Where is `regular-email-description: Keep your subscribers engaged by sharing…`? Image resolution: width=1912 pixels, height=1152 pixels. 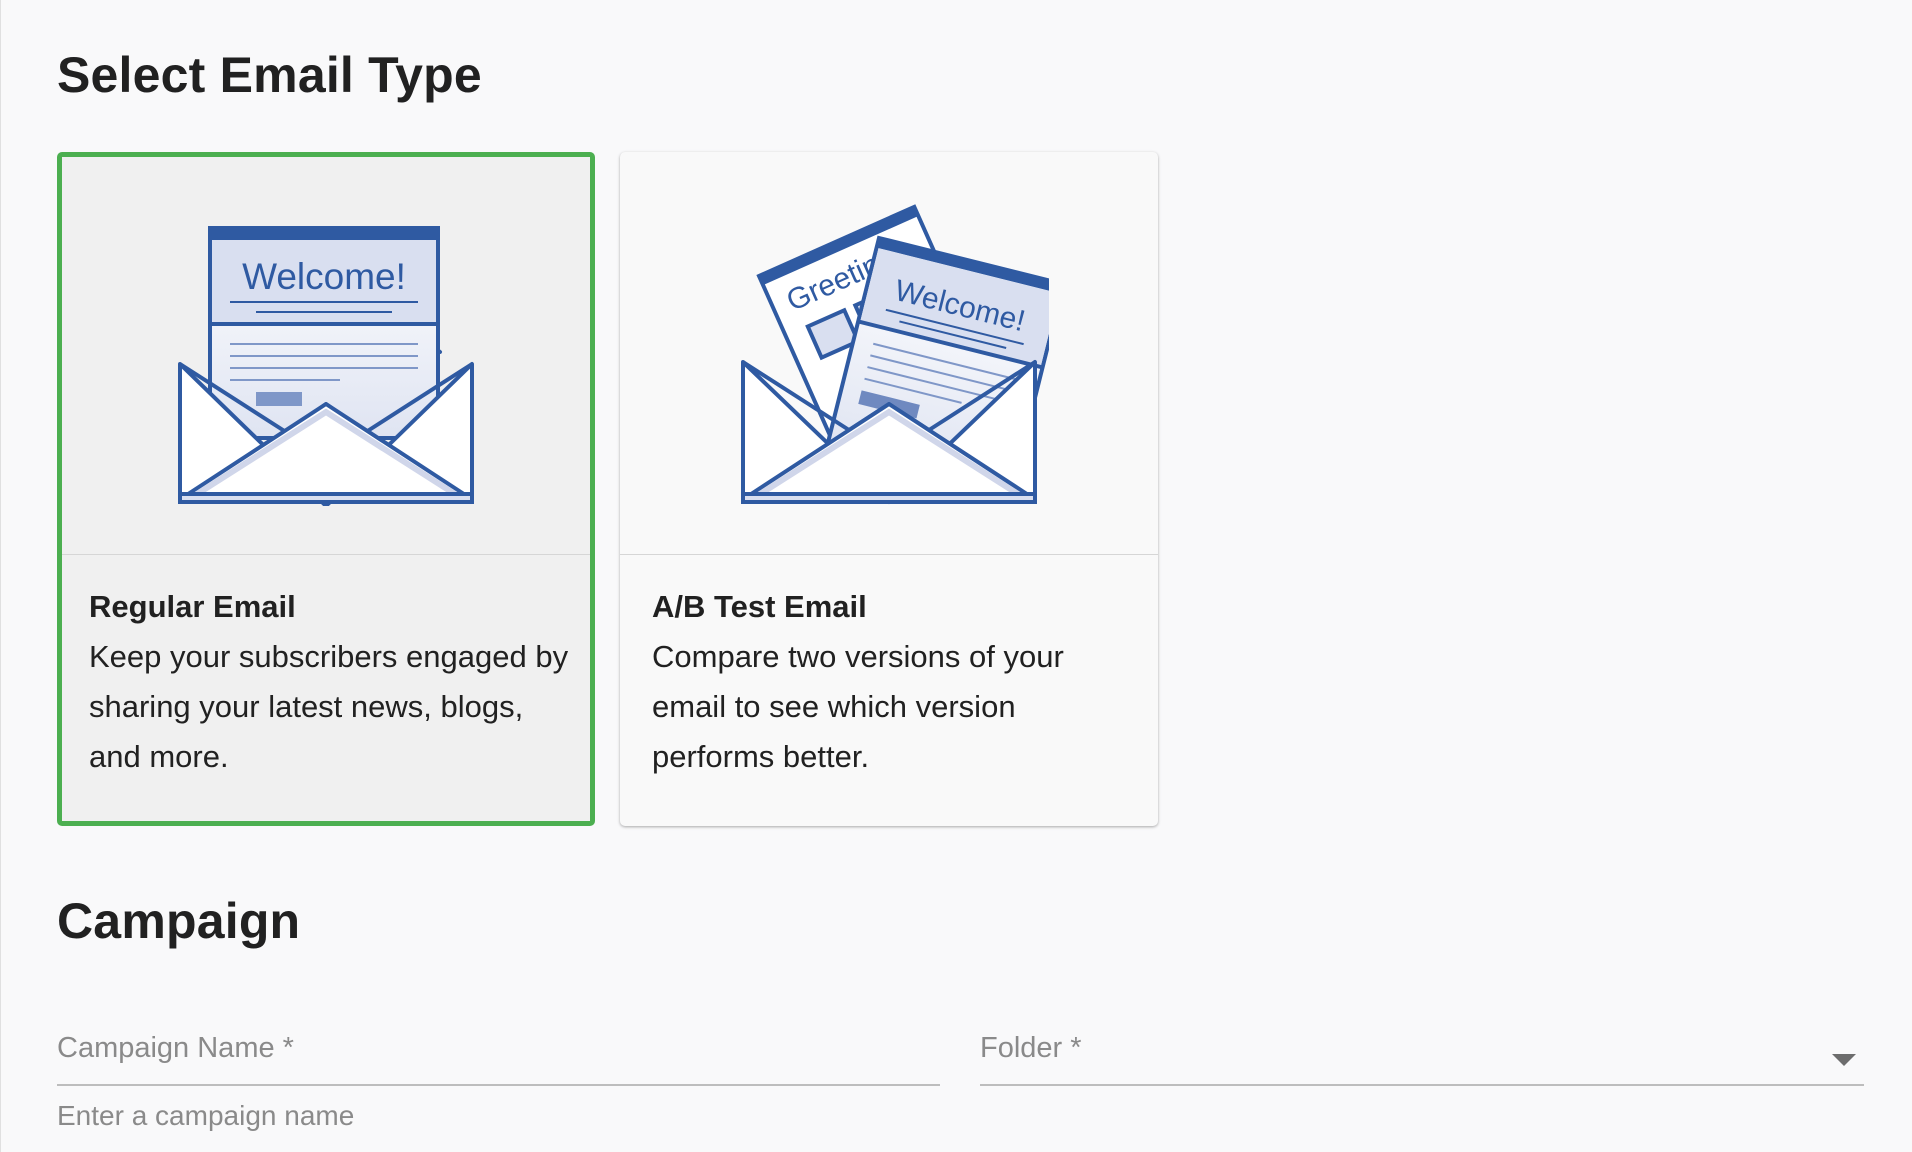 regular-email-description: Keep your subscribers engaged by sharing… is located at coordinates (329, 706).